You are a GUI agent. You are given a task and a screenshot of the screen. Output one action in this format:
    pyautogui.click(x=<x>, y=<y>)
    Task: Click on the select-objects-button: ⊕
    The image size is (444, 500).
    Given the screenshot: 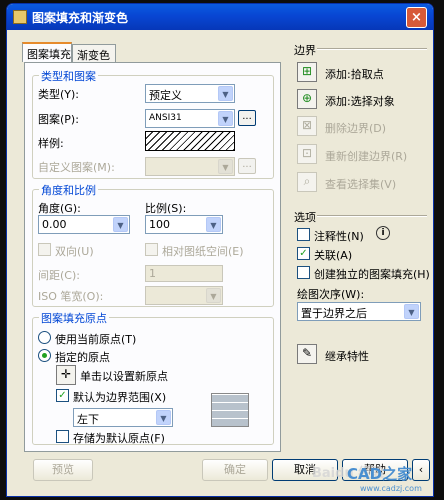 What is the action you would take?
    pyautogui.click(x=307, y=99)
    